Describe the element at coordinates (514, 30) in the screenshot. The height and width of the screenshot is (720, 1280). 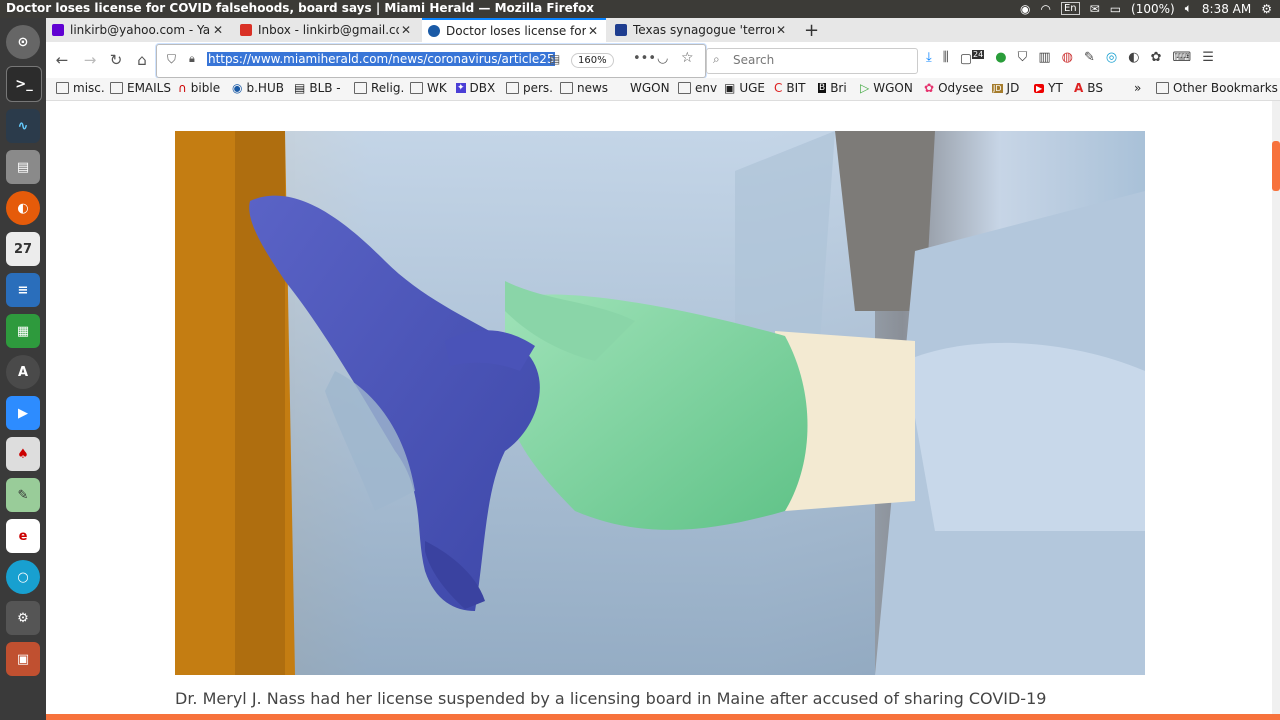
I see `tab-miami-herald: Doctor loses license for C ✕` at that location.